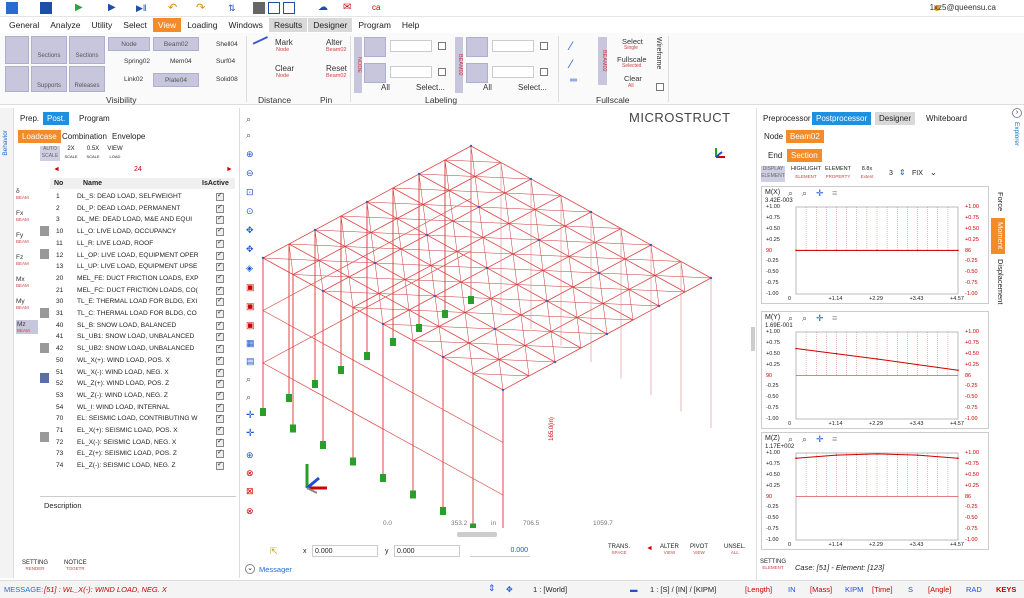 The image size is (1024, 598). I want to click on horizontal-scrollbar, so click(477, 534).